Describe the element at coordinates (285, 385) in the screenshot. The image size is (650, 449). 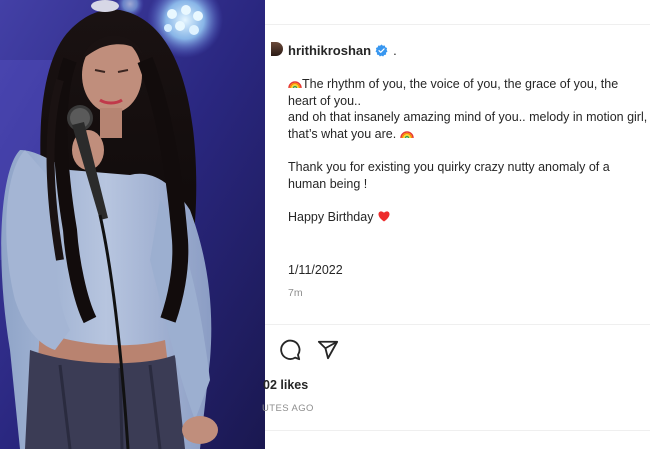
I see `likes-count: 02 likes` at that location.